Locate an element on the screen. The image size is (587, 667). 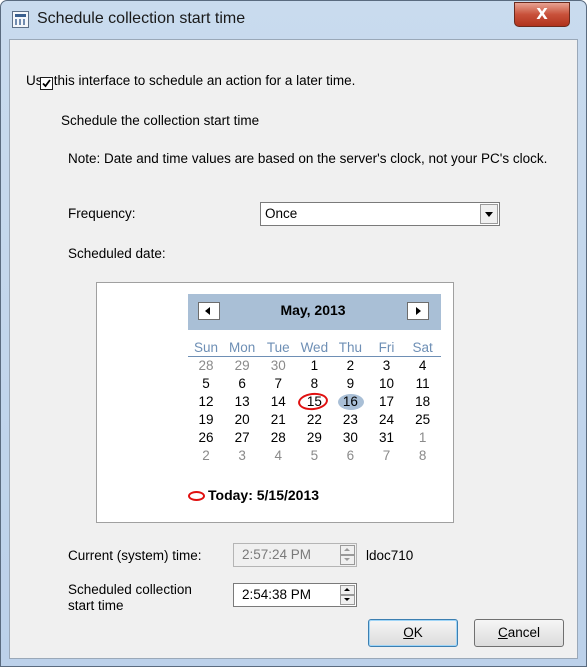
calendar-day: 20 is located at coordinates (242, 420).